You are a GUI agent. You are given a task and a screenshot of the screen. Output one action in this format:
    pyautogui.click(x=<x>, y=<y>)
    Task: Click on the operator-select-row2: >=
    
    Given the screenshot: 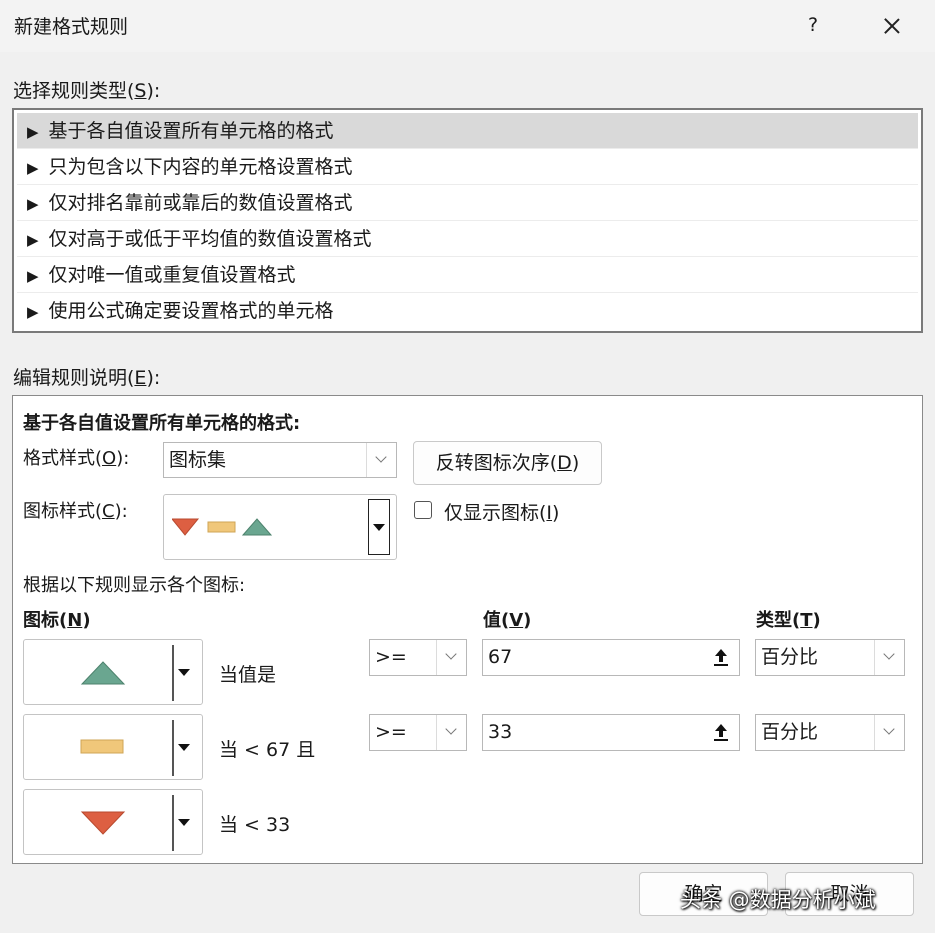 What is the action you would take?
    pyautogui.click(x=418, y=732)
    